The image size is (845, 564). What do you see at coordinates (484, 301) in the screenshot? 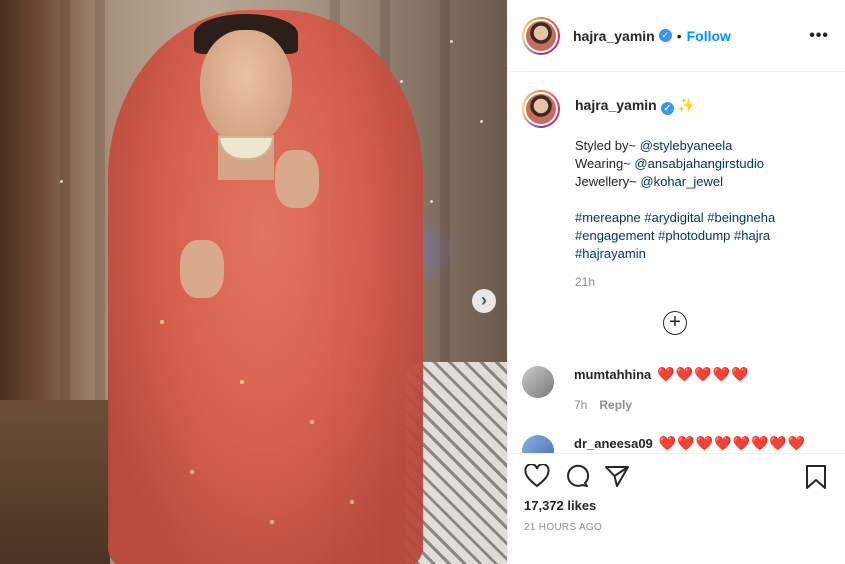
I see `next-photo-button: ›` at bounding box center [484, 301].